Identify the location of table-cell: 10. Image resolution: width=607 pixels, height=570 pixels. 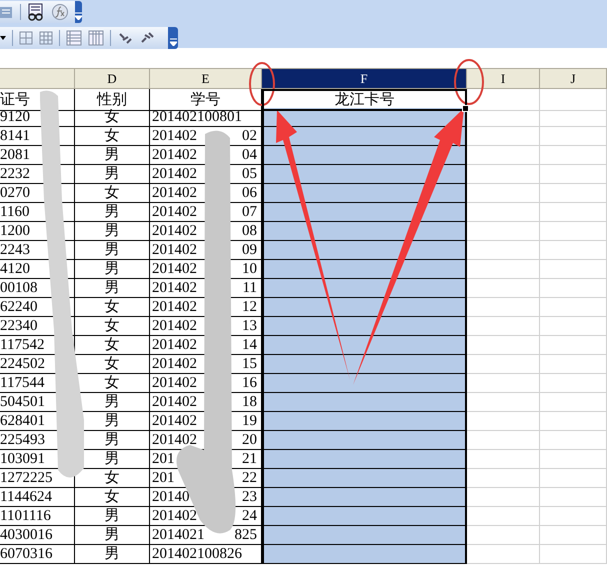
(249, 269).